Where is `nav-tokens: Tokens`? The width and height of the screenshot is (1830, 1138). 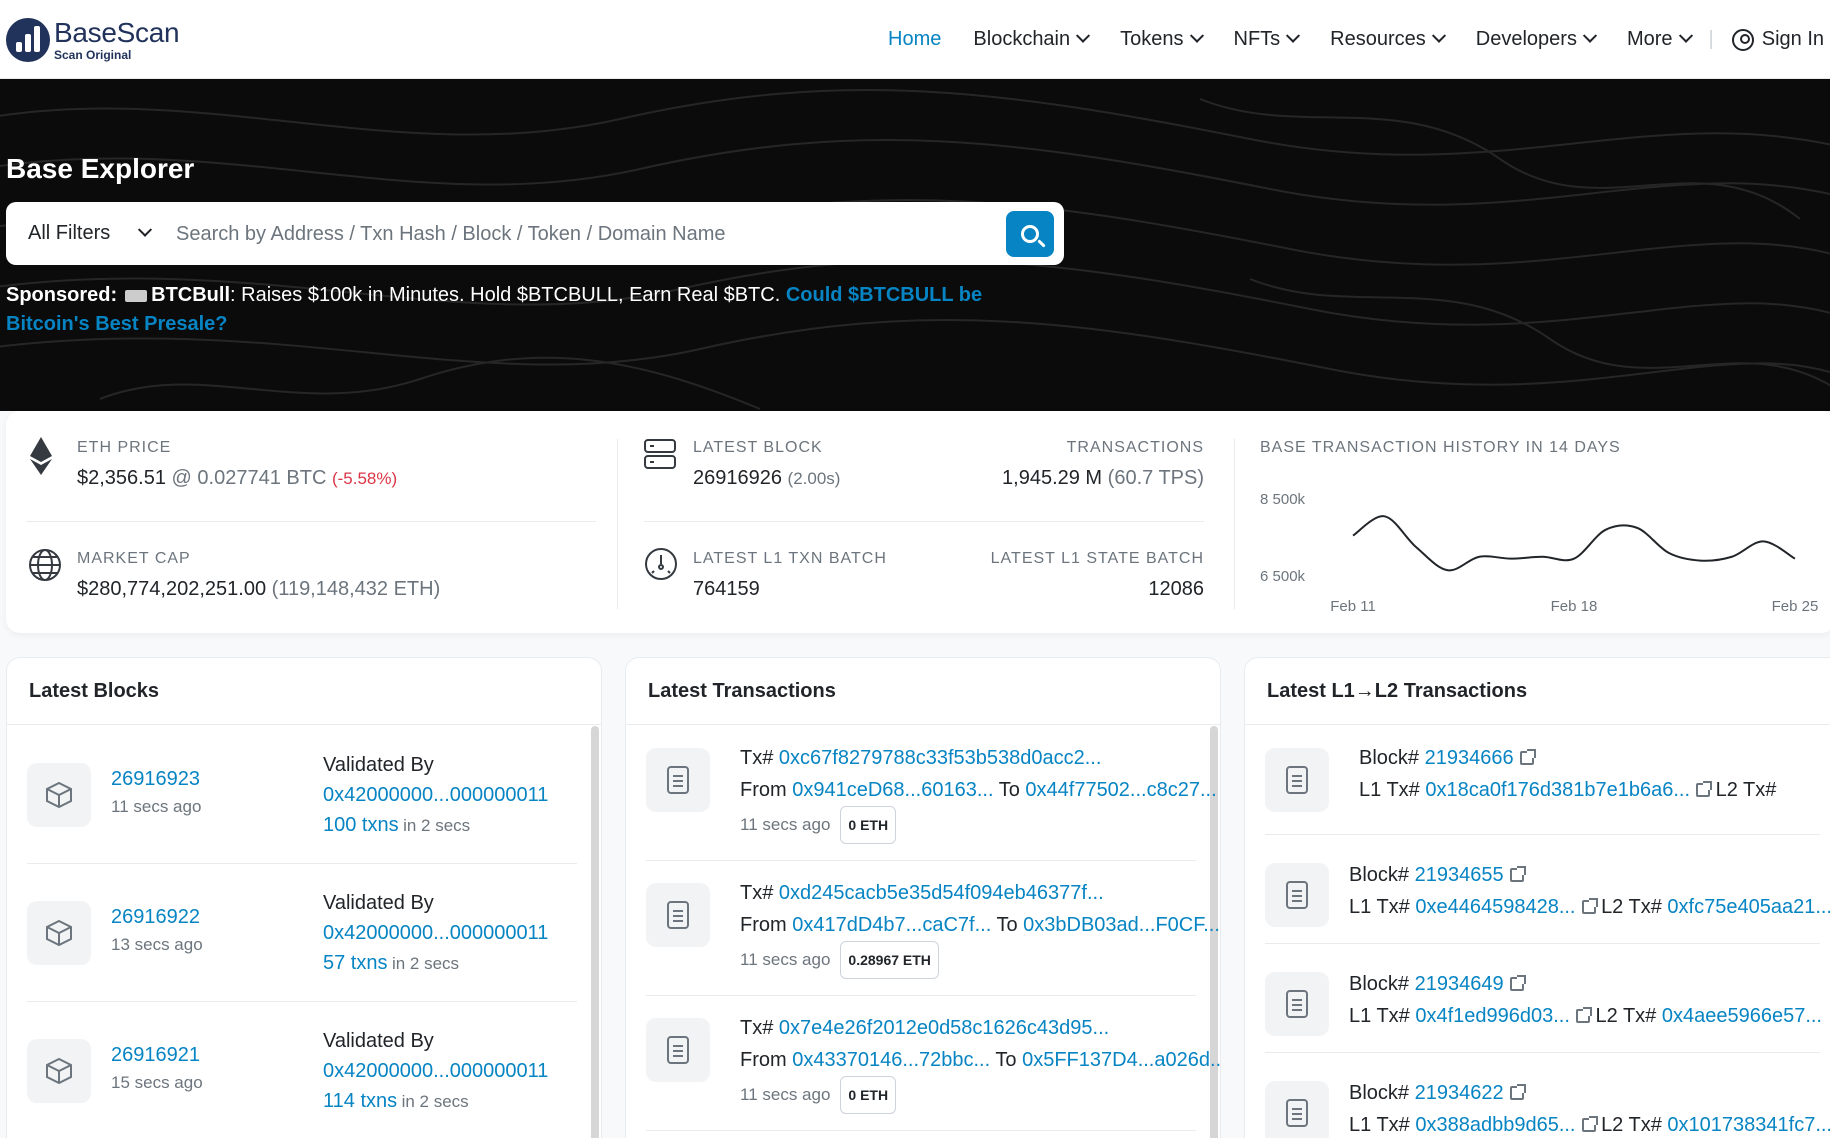
nav-tokens: Tokens is located at coordinates (1162, 39).